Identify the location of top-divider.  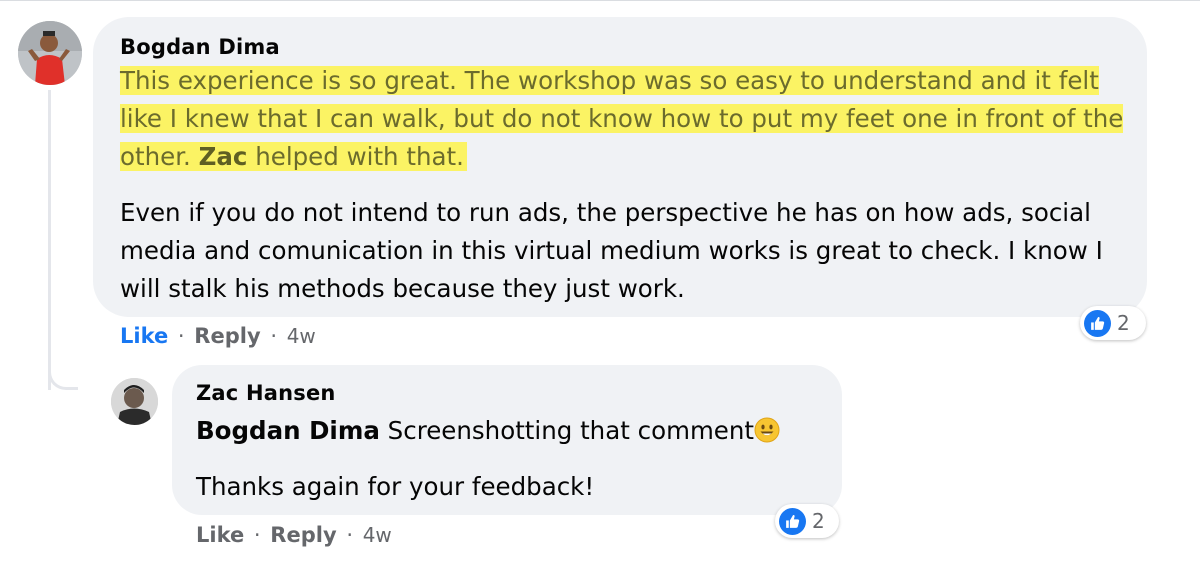
(600, 0).